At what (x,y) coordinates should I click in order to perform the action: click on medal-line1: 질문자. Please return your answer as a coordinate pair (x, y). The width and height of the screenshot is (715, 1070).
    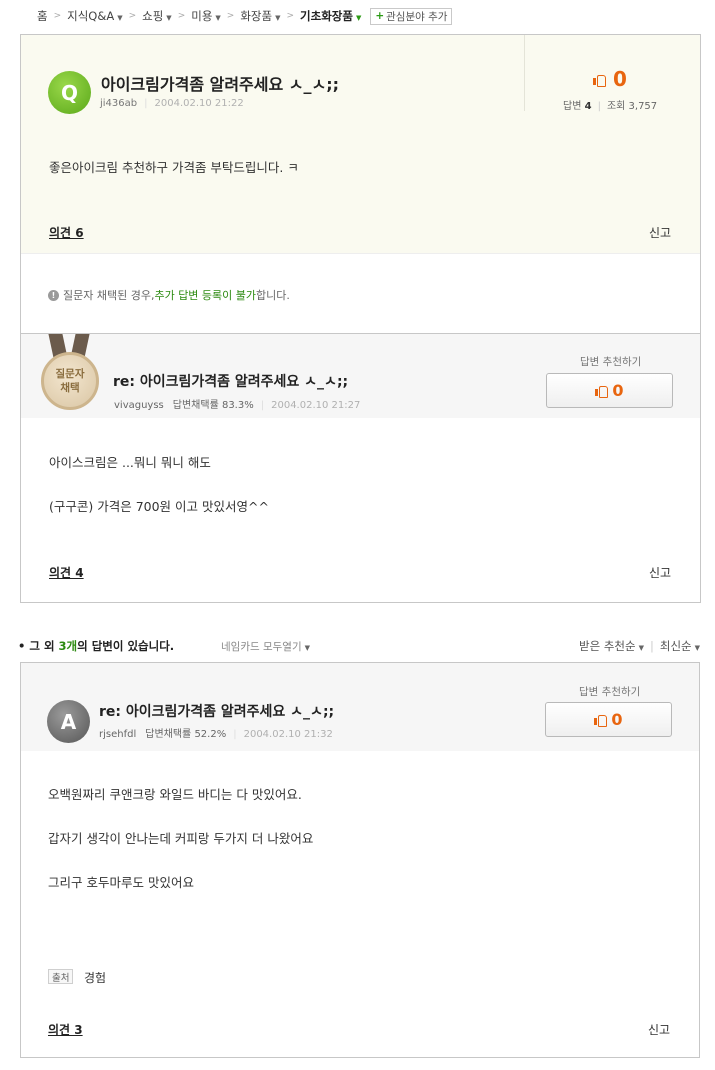
    Looking at the image, I should click on (70, 374).